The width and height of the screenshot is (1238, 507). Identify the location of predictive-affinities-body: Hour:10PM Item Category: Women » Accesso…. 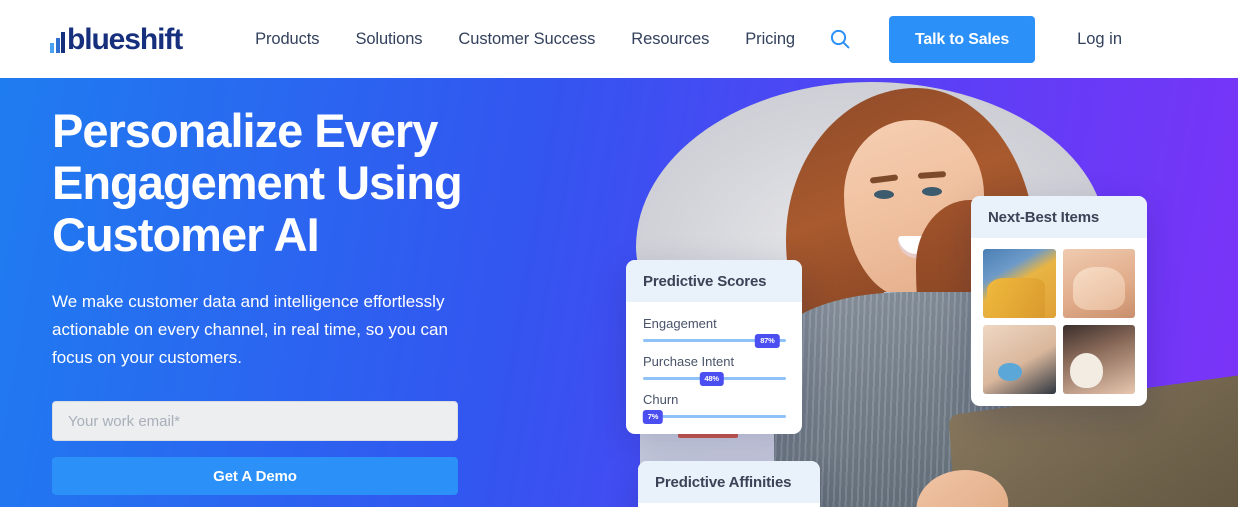
(729, 505).